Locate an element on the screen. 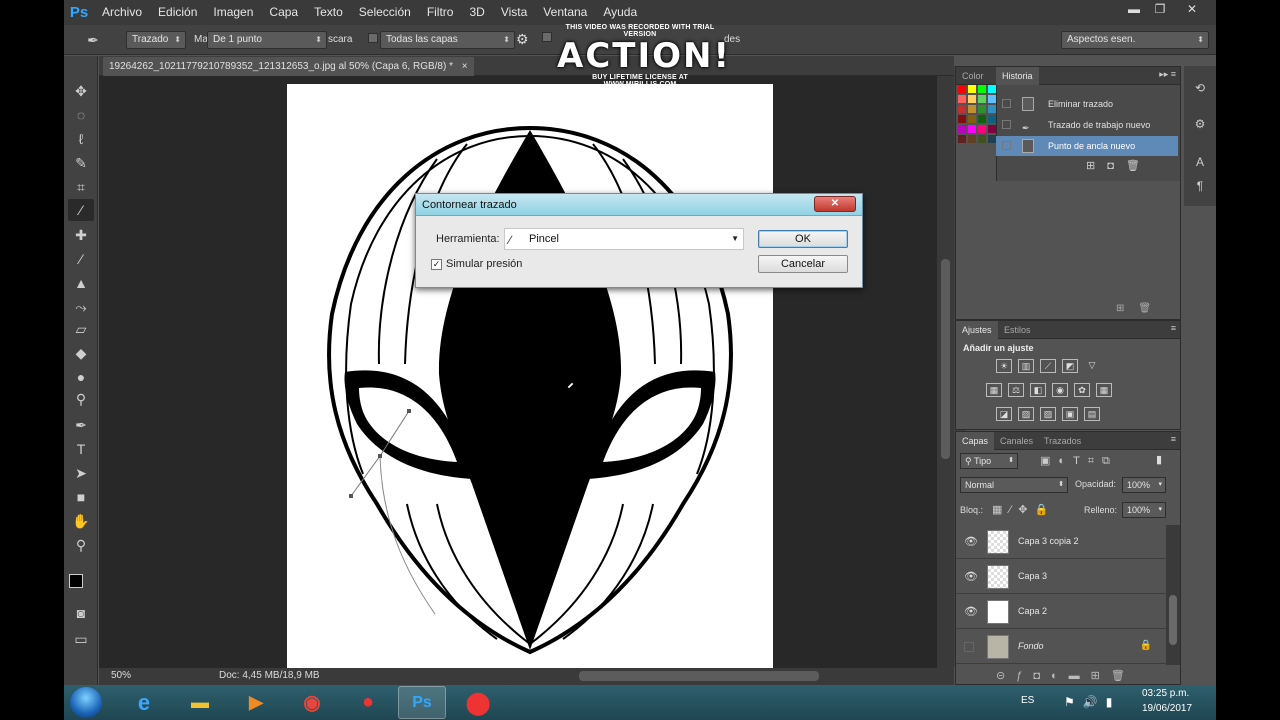  invert-icon: ◪ is located at coordinates (1004, 414).